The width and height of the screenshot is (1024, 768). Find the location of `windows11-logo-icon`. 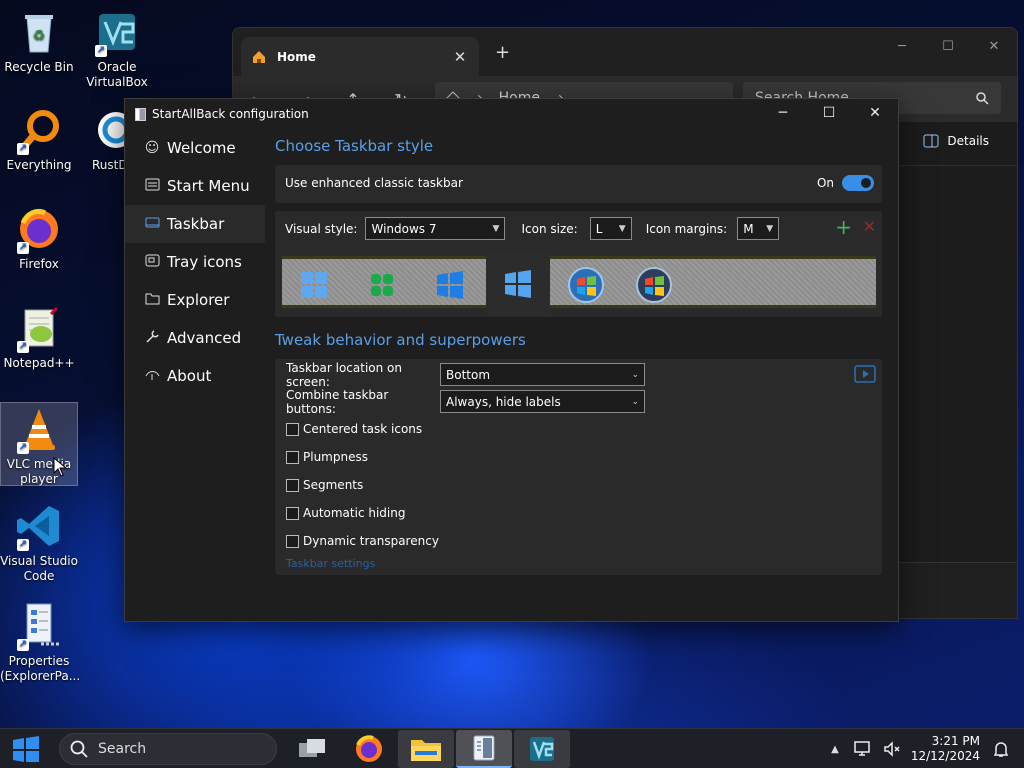

windows11-logo-icon is located at coordinates (314, 285).